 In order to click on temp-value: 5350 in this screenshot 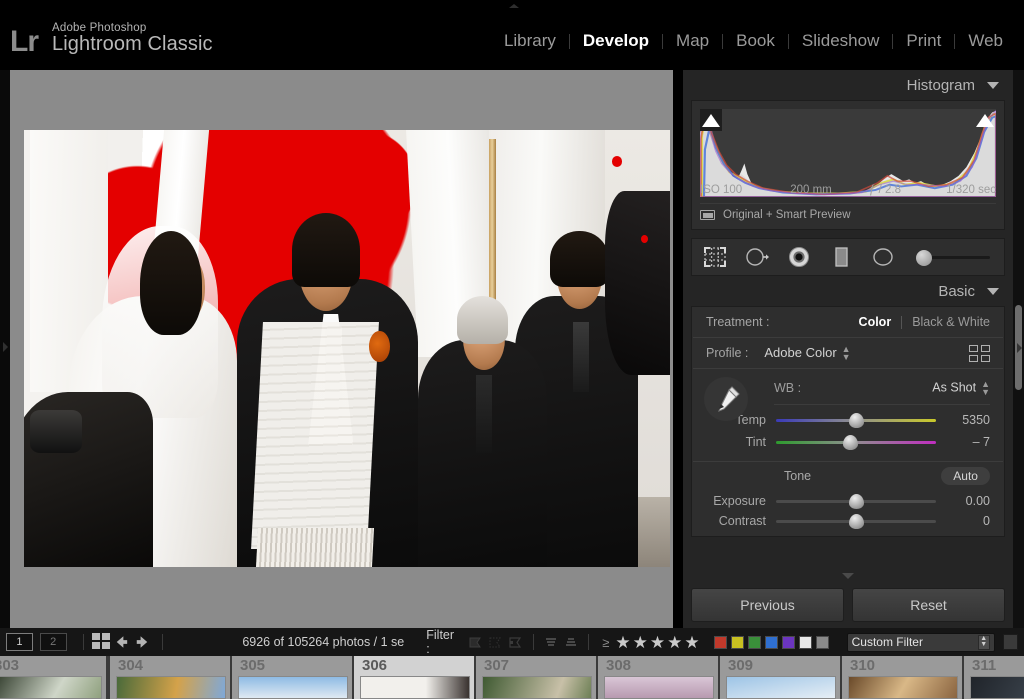, I will do `click(968, 420)`.